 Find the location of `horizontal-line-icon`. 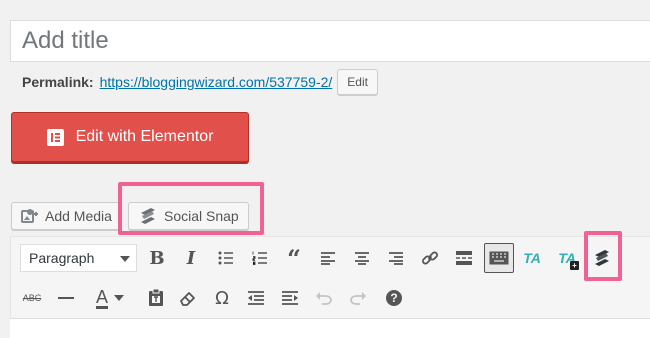

horizontal-line-icon is located at coordinates (66, 298).